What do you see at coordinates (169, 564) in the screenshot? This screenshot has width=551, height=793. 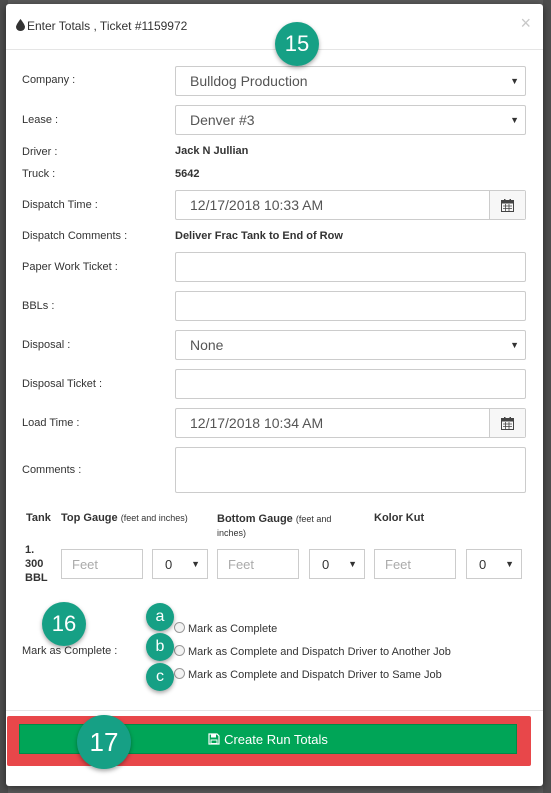 I see `top-gauge-inches-value: 0` at bounding box center [169, 564].